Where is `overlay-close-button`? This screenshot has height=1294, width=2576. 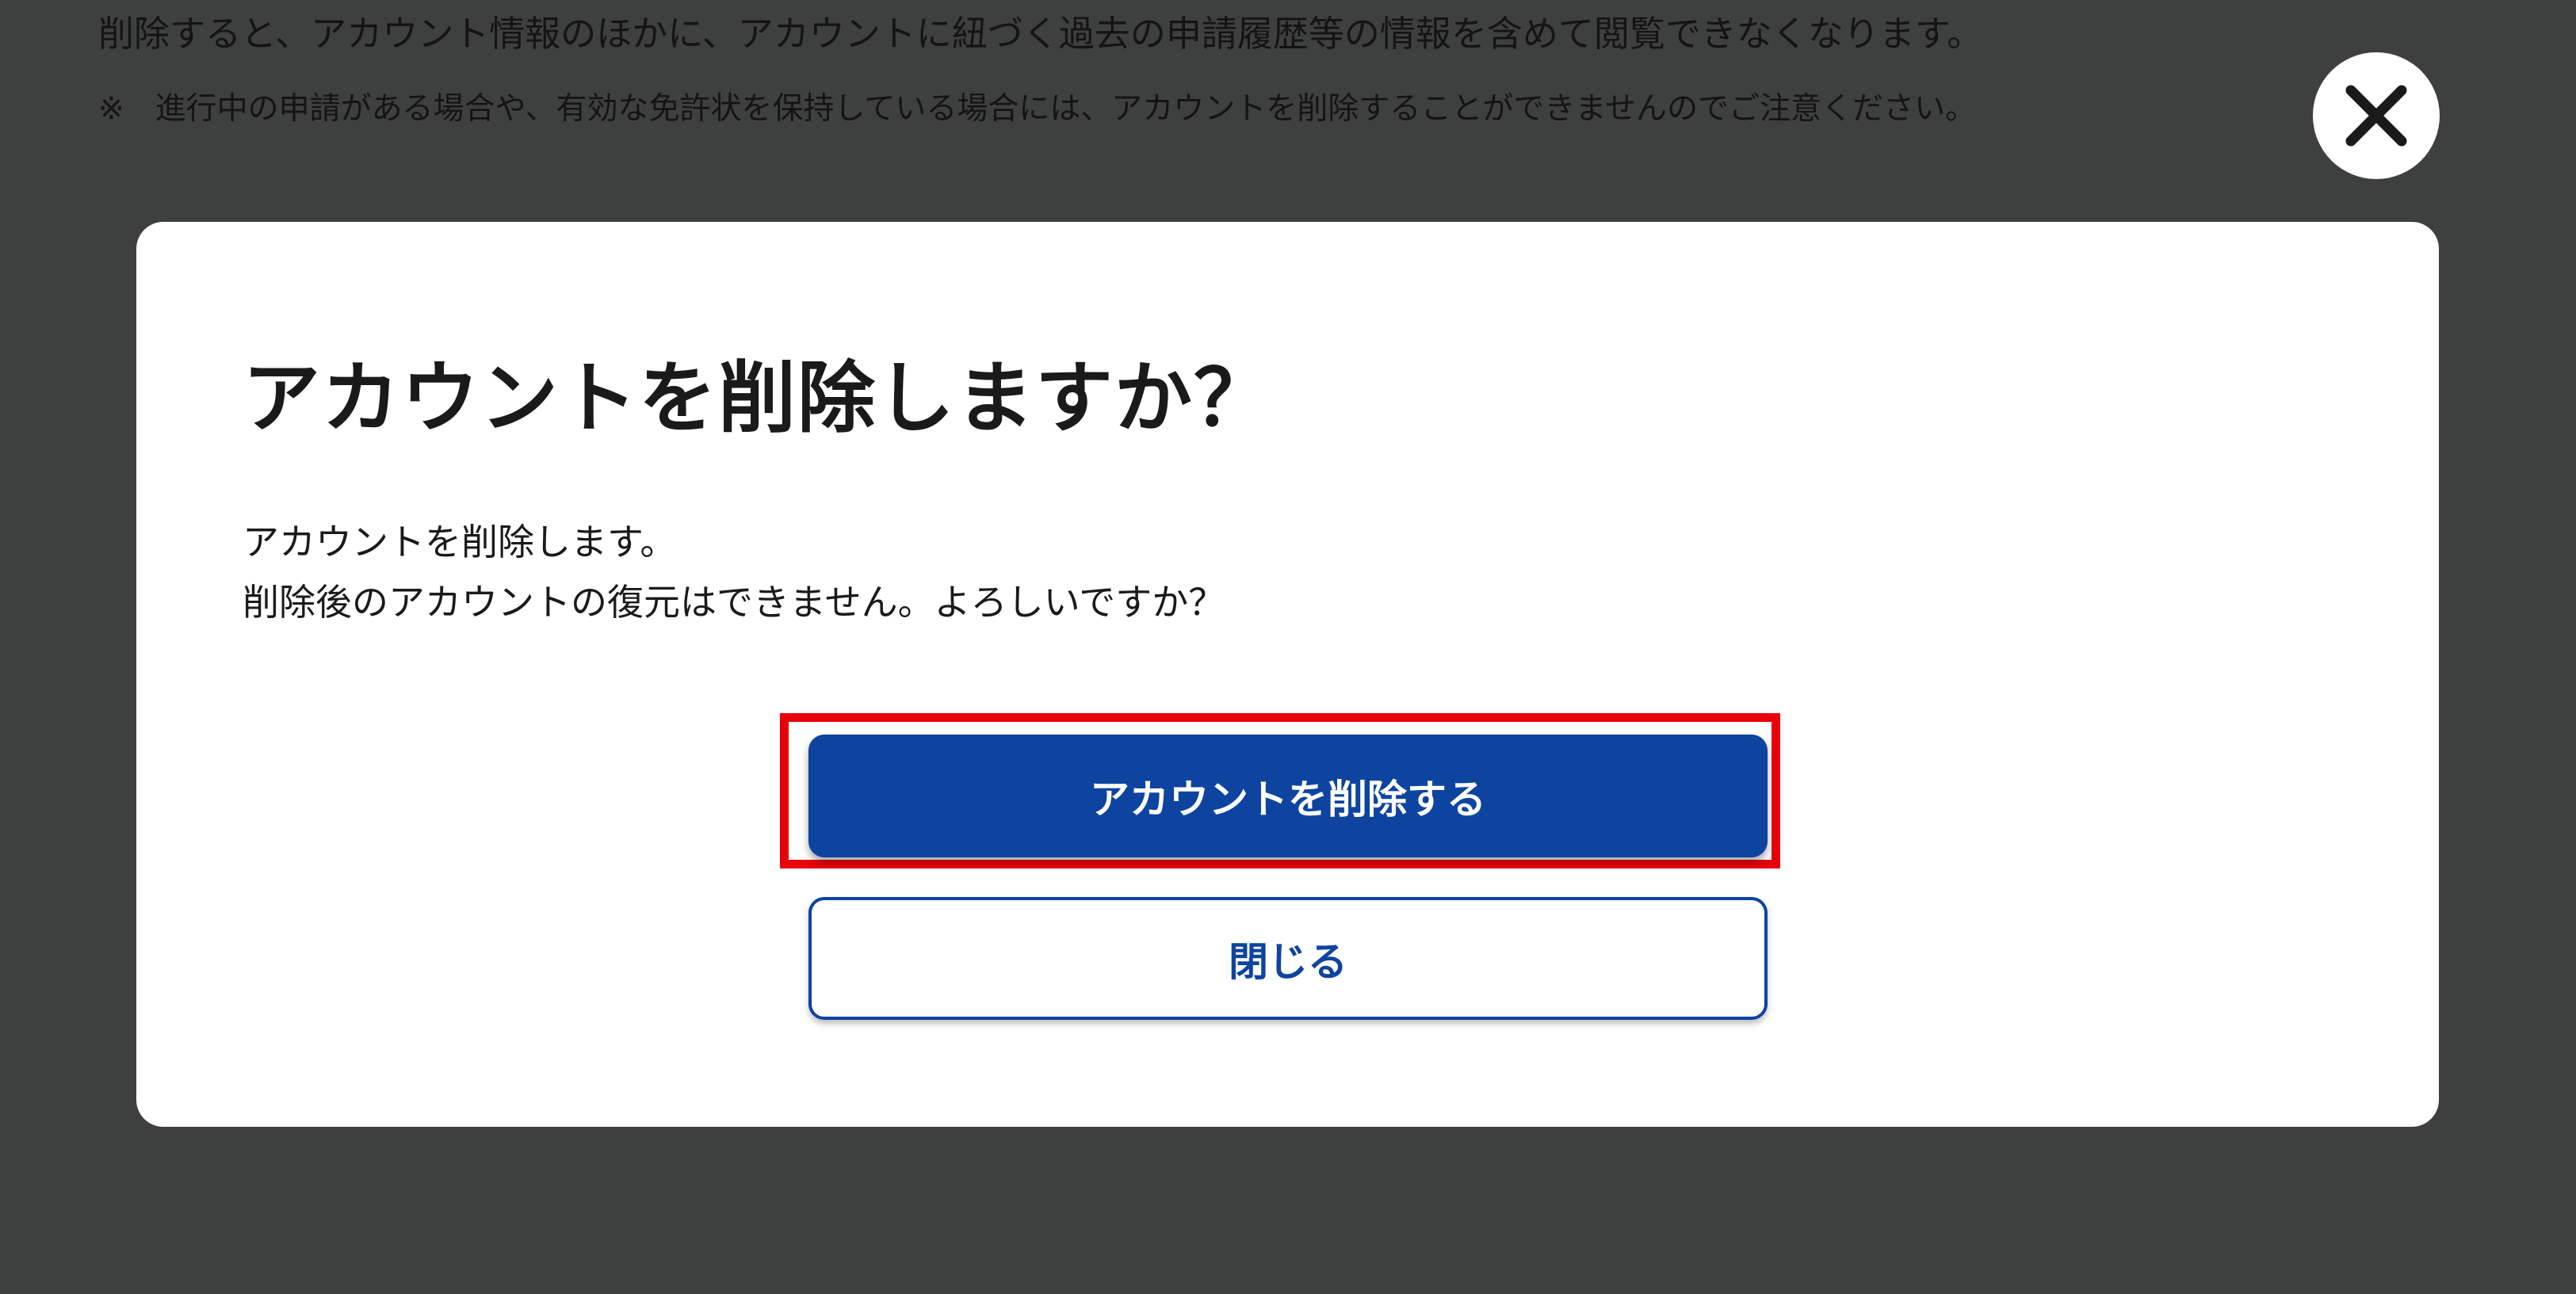 overlay-close-button is located at coordinates (2376, 116).